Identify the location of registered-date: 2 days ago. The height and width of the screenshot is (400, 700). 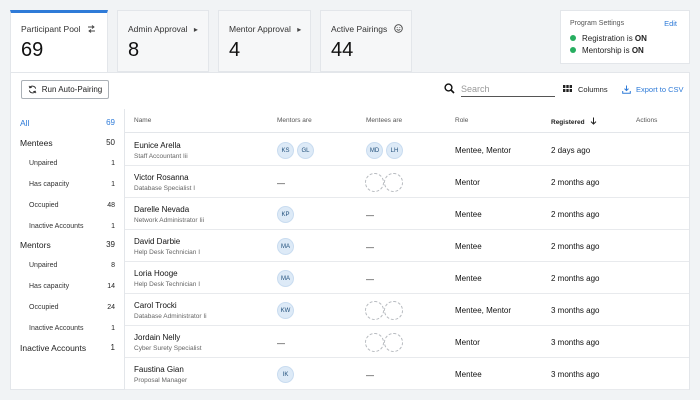
(571, 150).